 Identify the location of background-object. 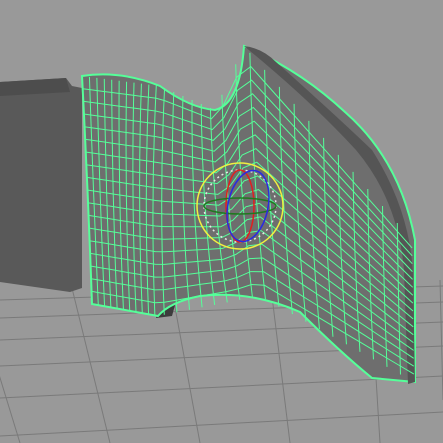
(41, 185).